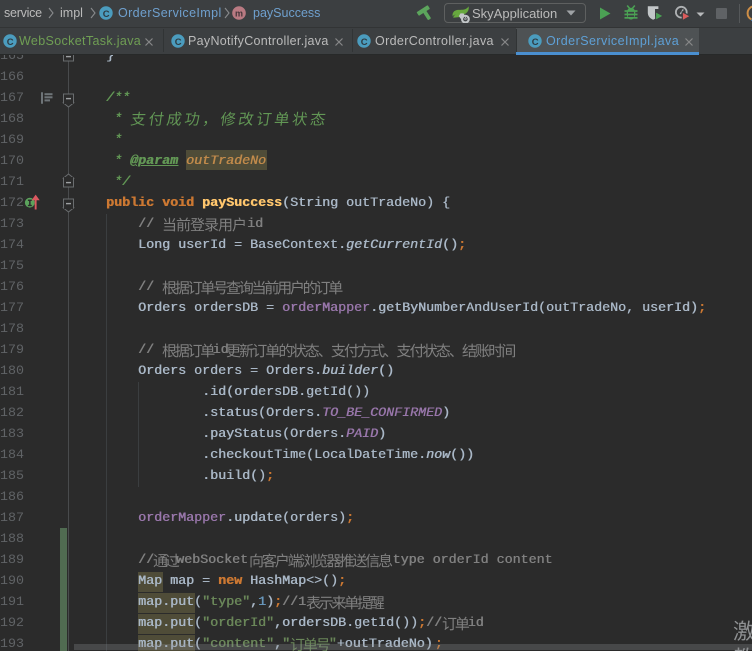 This screenshot has height=651, width=752. What do you see at coordinates (238, 13) in the screenshot?
I see `svg-text: m` at bounding box center [238, 13].